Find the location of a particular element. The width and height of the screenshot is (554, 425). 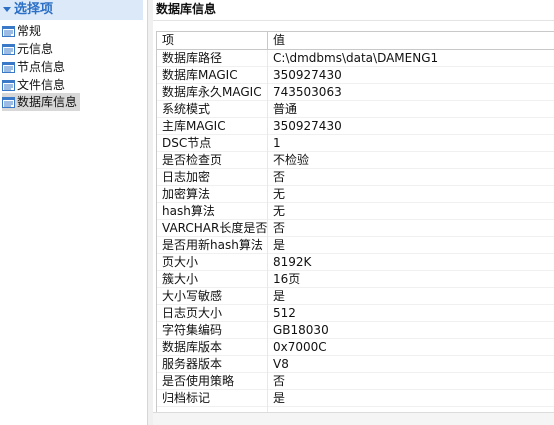

property-value-cell: 743503063 is located at coordinates (307, 92).